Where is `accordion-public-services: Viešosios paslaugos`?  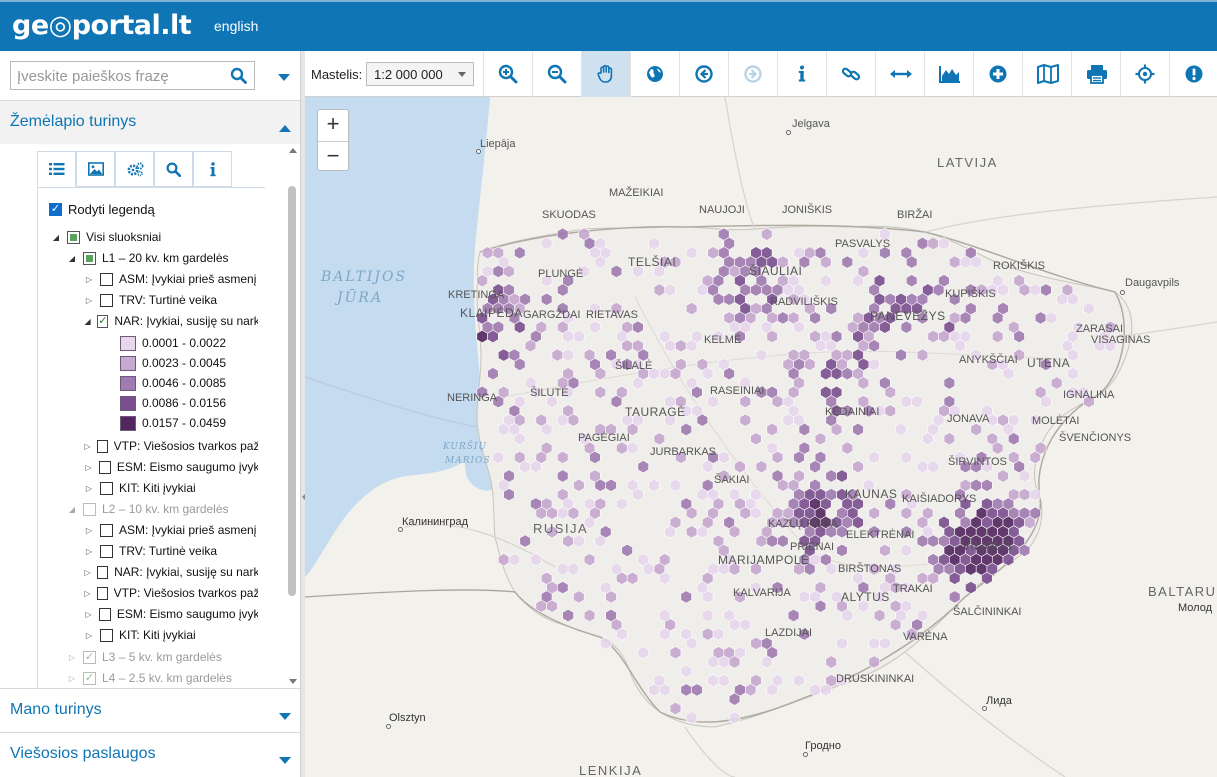 accordion-public-services: Viešosios paslaugos is located at coordinates (150, 754).